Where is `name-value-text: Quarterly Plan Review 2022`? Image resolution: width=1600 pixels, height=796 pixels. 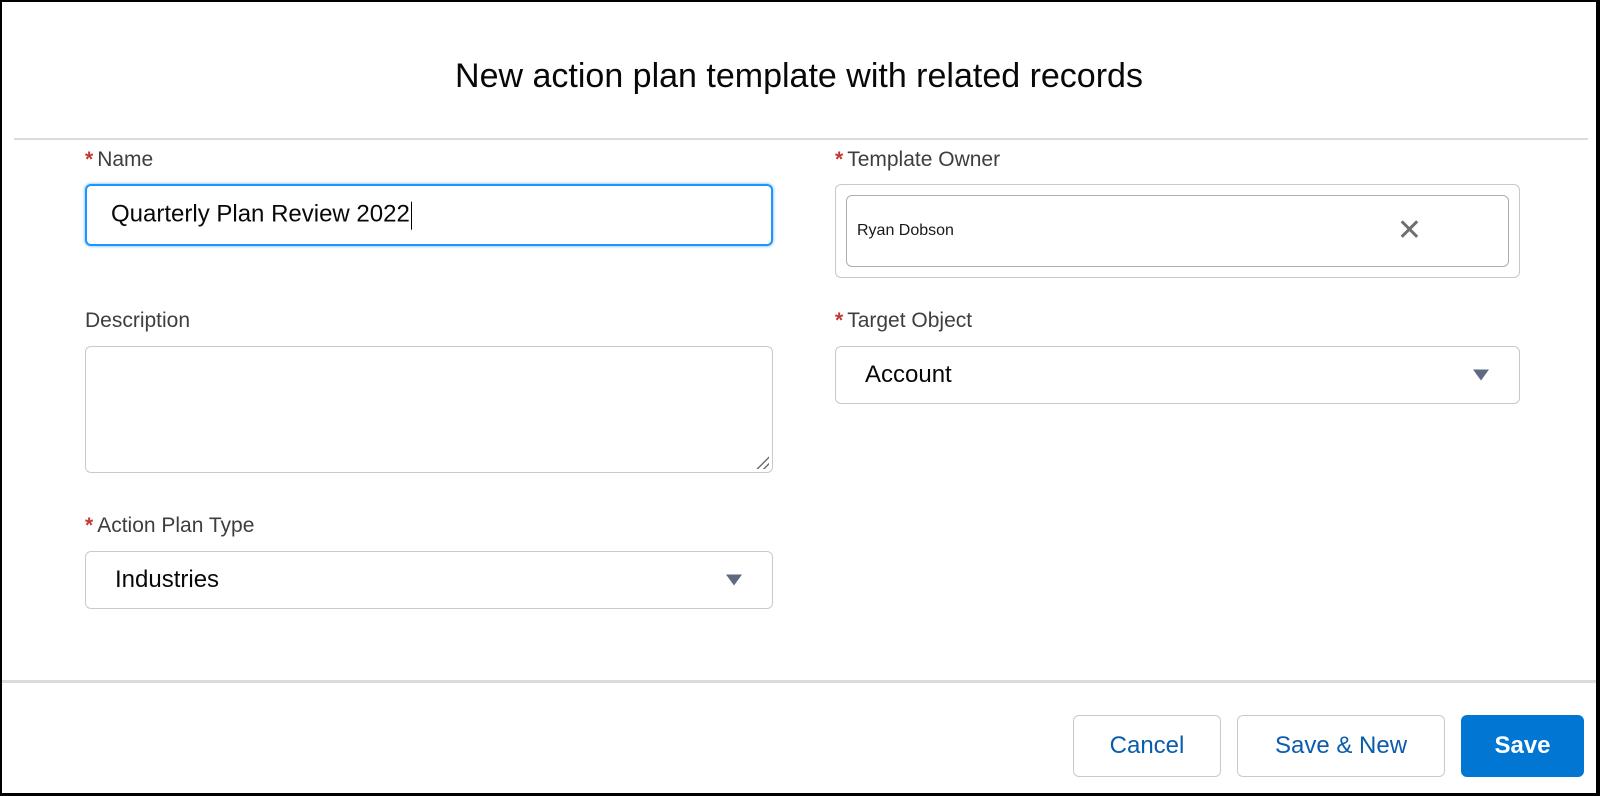
name-value-text: Quarterly Plan Review 2022 is located at coordinates (260, 214).